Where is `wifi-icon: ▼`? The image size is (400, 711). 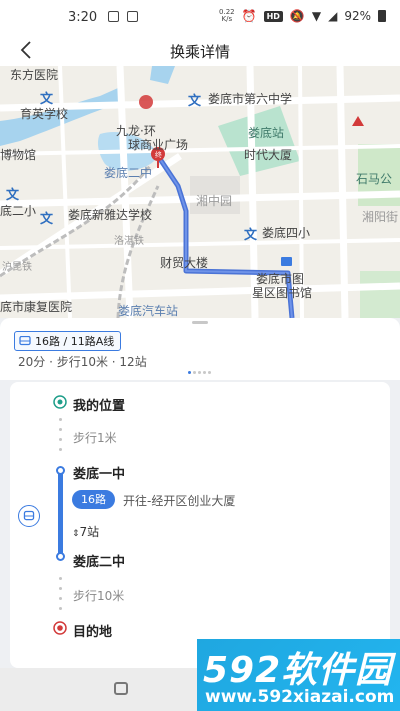 wifi-icon: ▼ is located at coordinates (316, 16).